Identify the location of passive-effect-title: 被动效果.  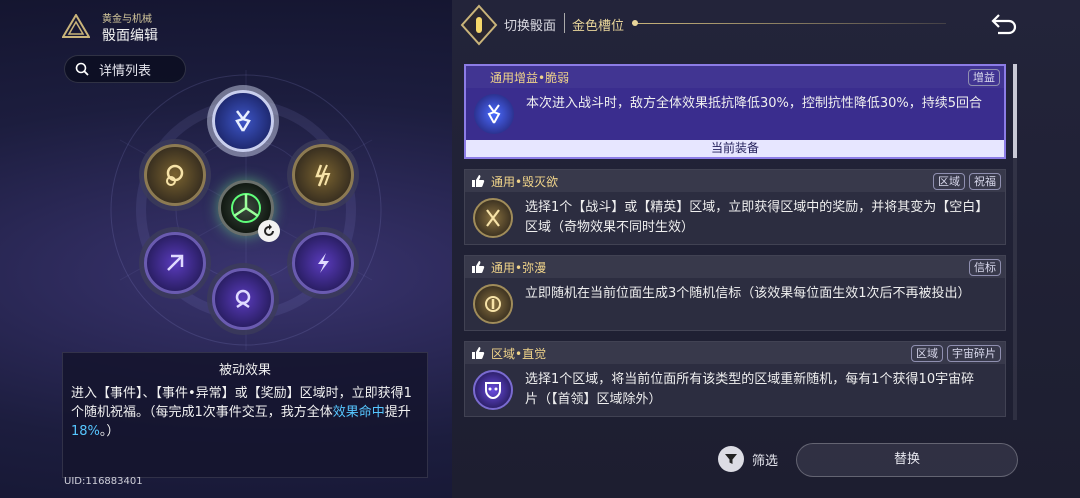
(244, 370).